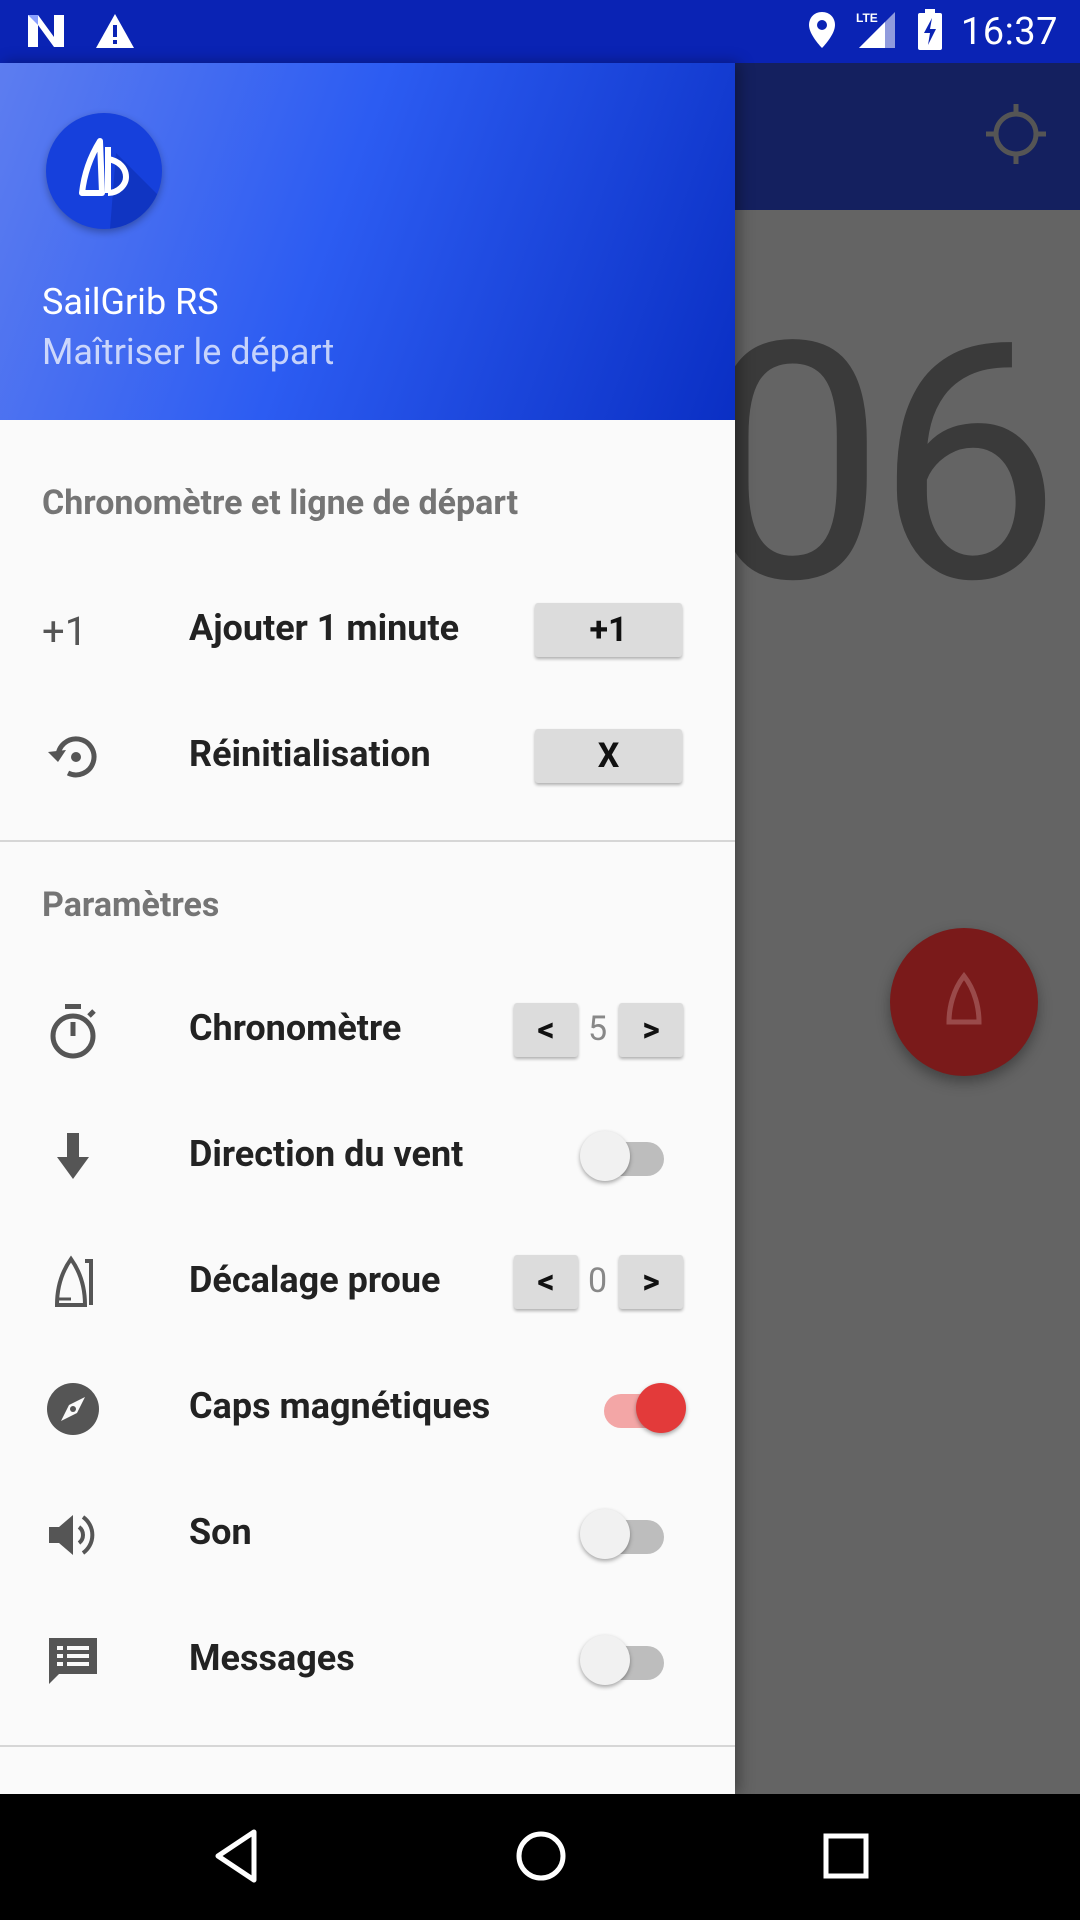  I want to click on sail-icon, so click(964, 1001).